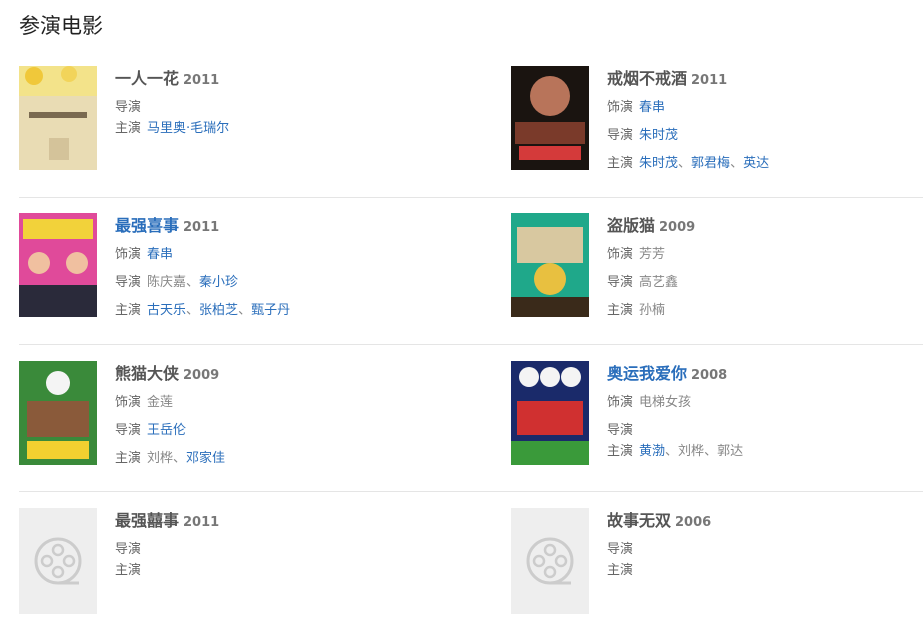 This screenshot has height=626, width=923. Describe the element at coordinates (665, 402) in the screenshot. I see `role-name: 电梯女孩` at that location.